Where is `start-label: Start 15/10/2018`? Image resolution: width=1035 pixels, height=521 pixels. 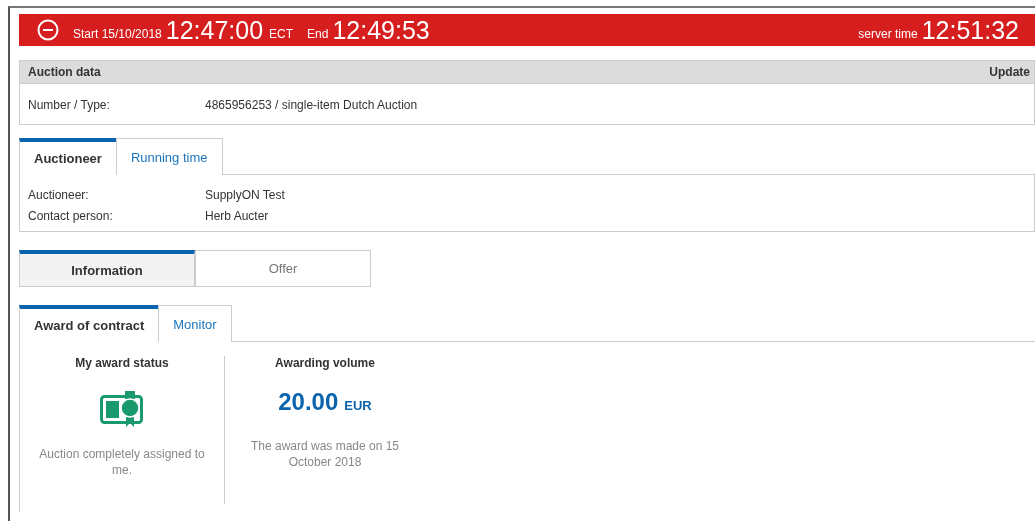
start-label: Start 15/10/2018 is located at coordinates (117, 34).